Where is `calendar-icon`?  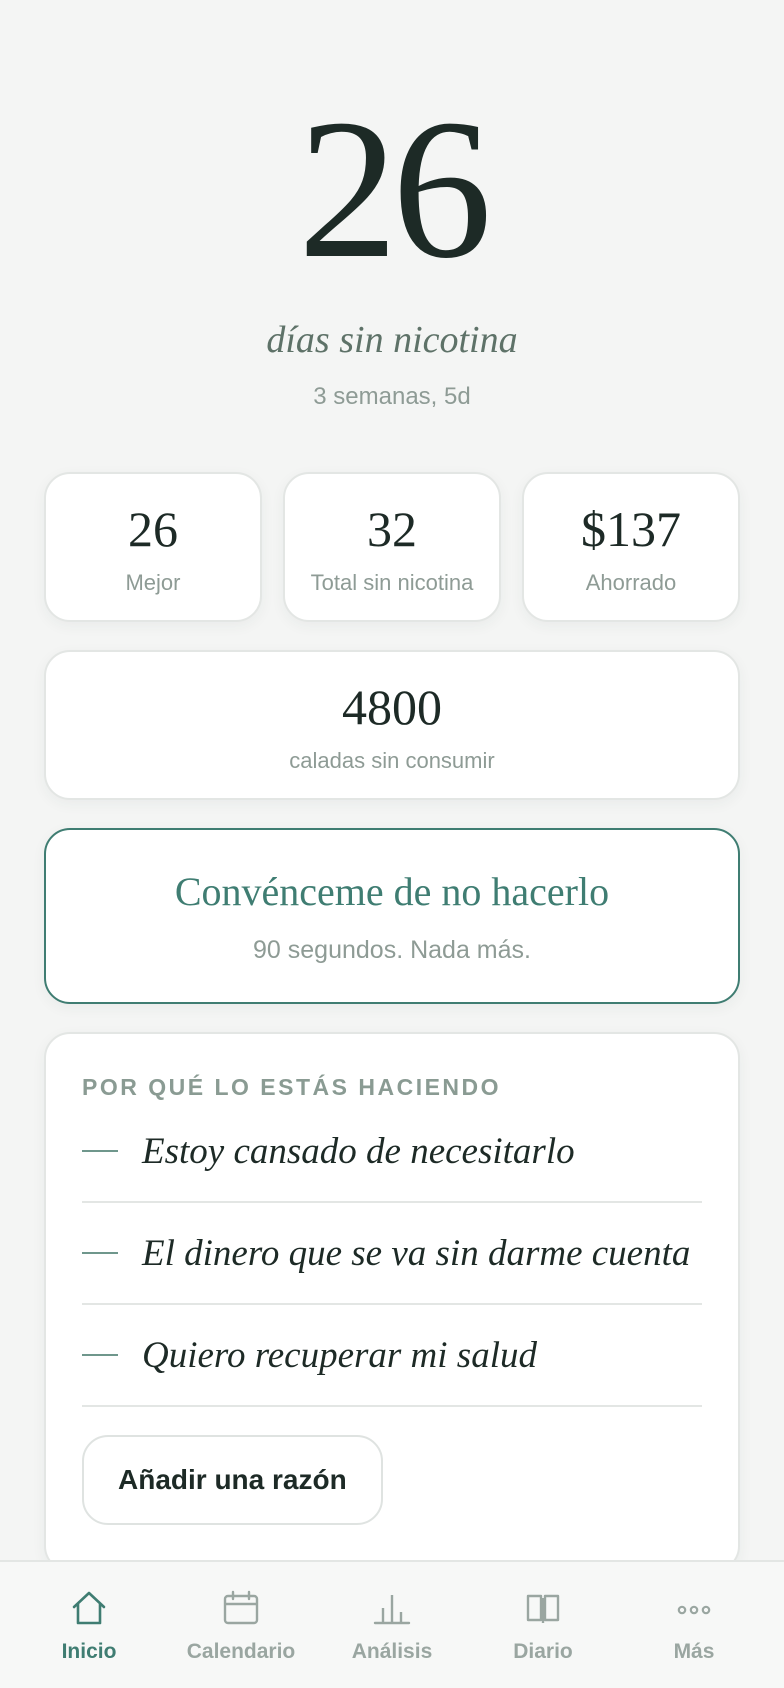
calendar-icon is located at coordinates (241, 1607).